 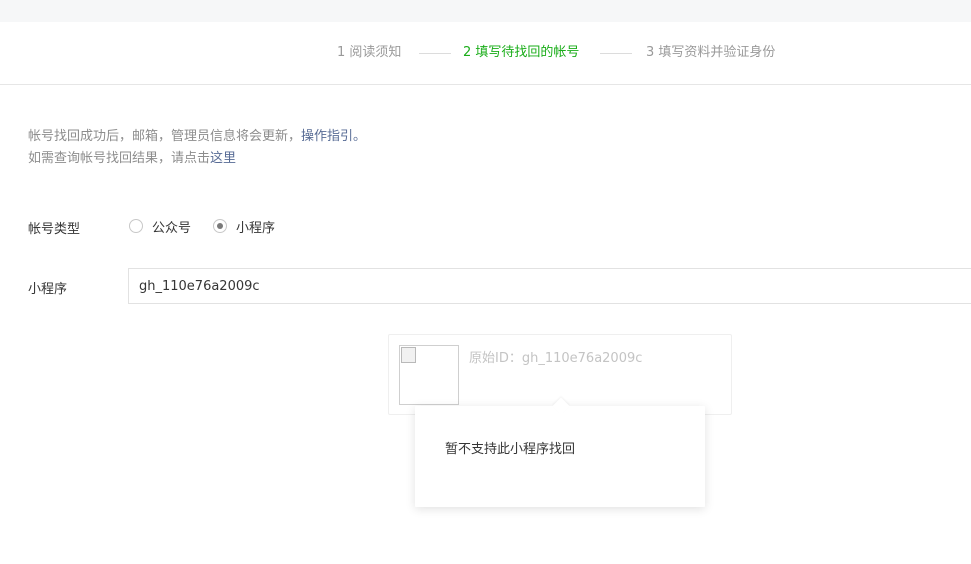 I want to click on query-result-link: 这里, so click(x=223, y=158).